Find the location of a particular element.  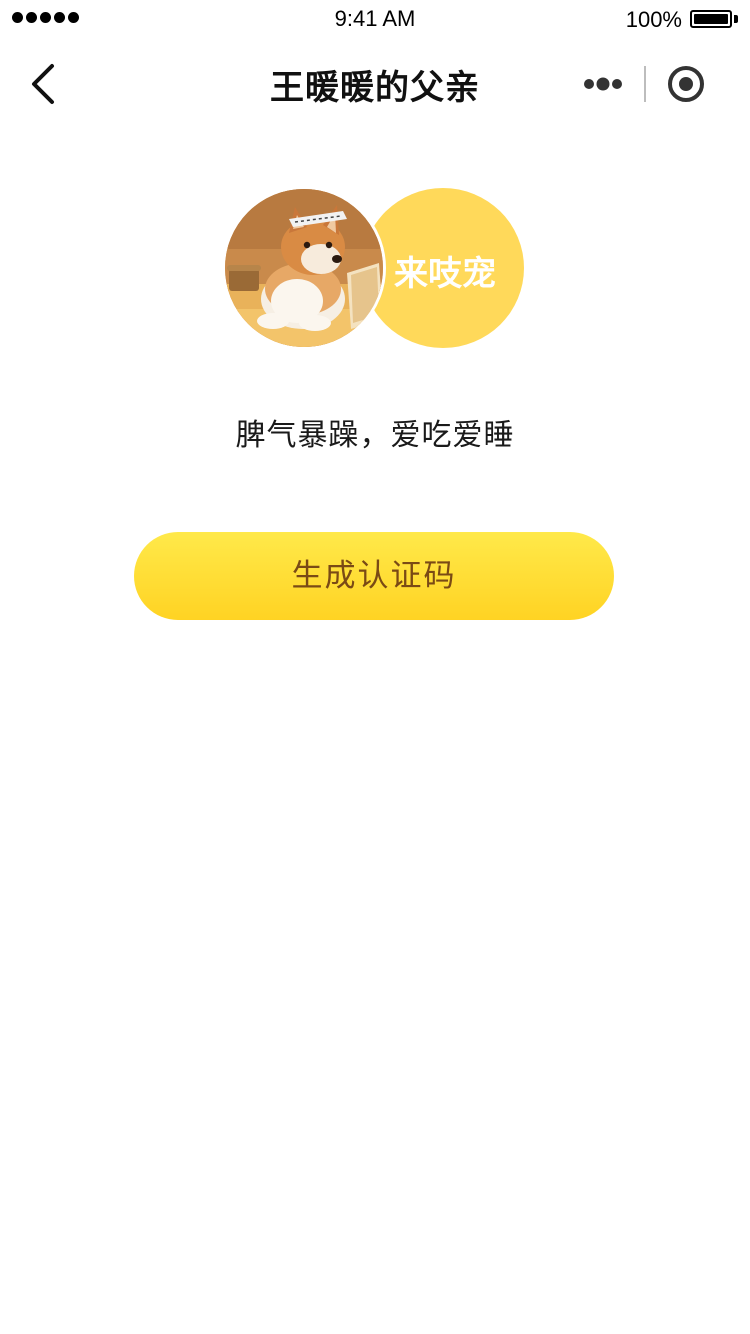

more-button is located at coordinates (607, 84).